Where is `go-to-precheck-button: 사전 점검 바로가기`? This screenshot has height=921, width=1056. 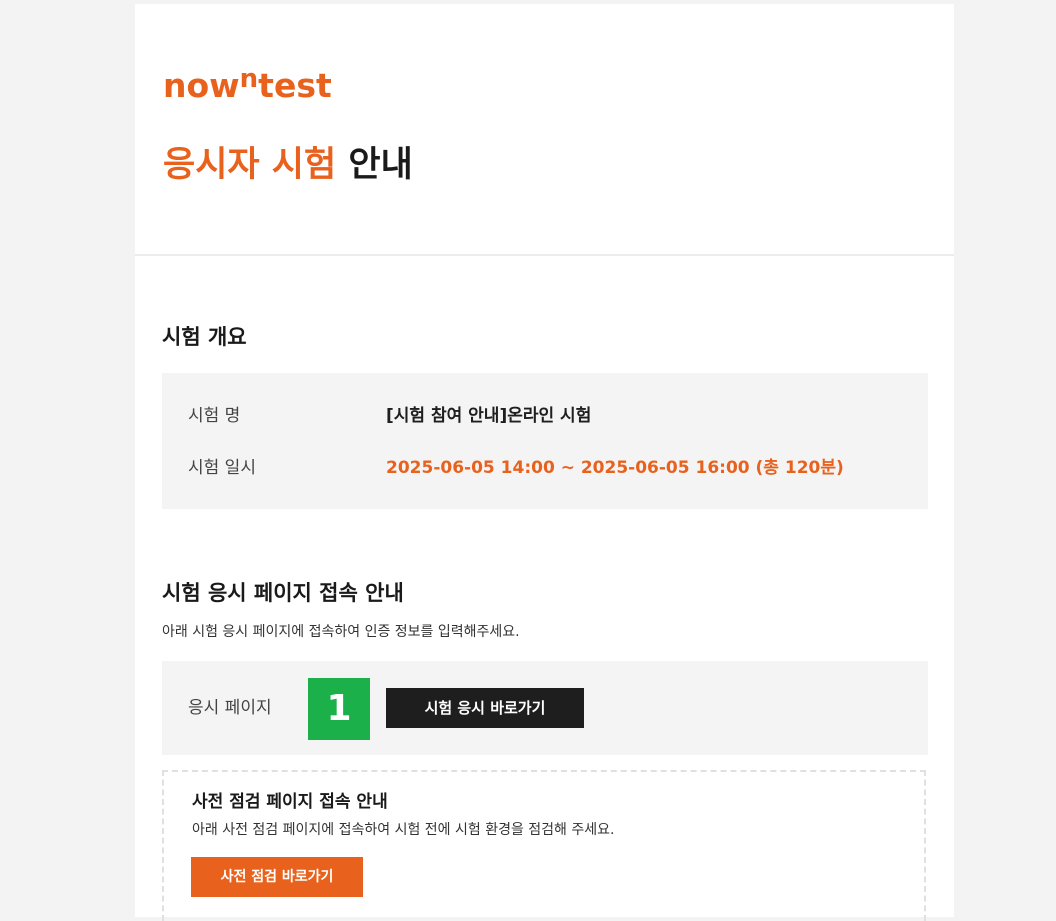
go-to-precheck-button: 사전 점검 바로가기 is located at coordinates (277, 877).